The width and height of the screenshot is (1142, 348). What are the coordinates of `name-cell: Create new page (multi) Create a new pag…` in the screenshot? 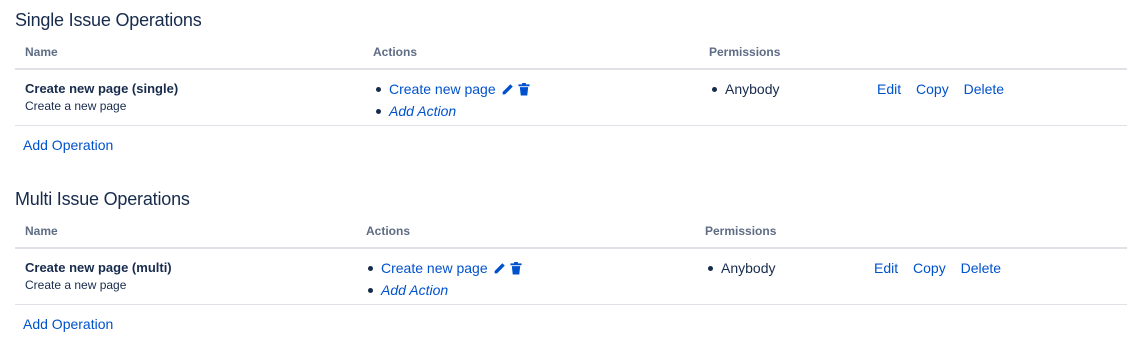 It's located at (98, 276).